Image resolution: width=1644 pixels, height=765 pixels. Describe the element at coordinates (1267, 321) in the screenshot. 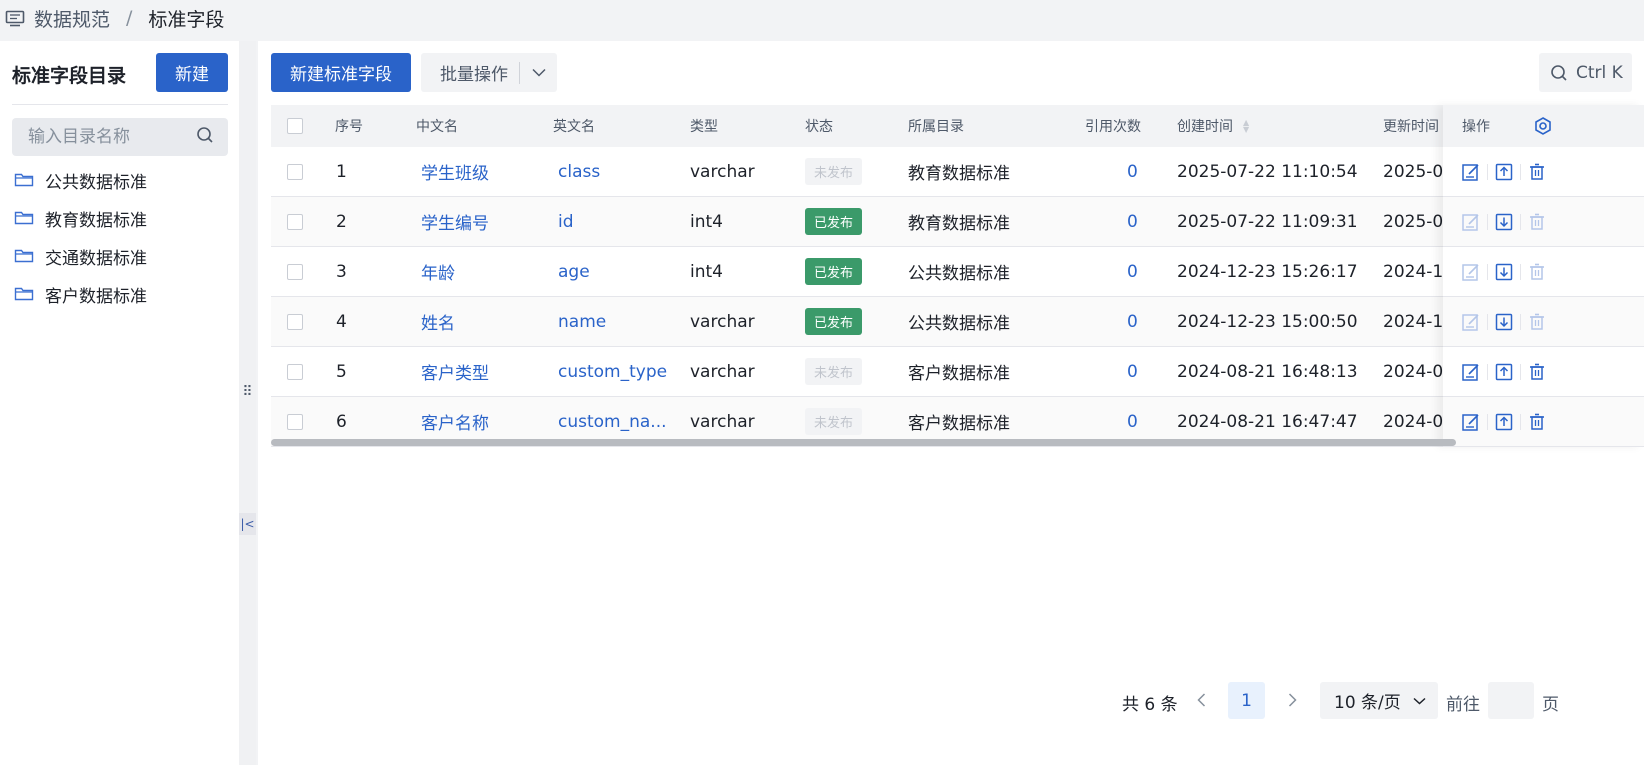

I see `cell-created: 2024-12-23 15:00:50` at that location.